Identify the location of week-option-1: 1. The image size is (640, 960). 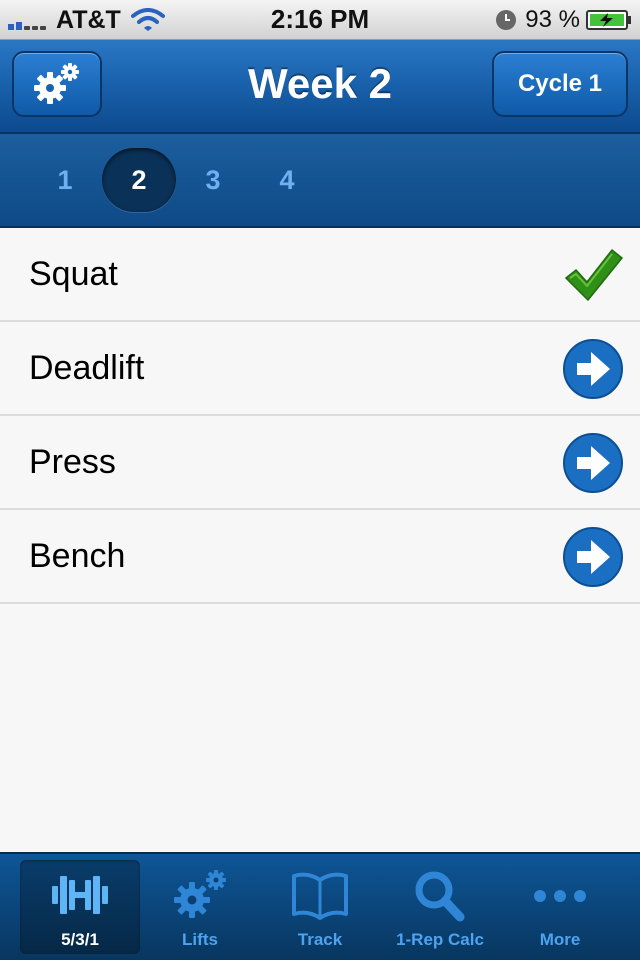
(65, 180).